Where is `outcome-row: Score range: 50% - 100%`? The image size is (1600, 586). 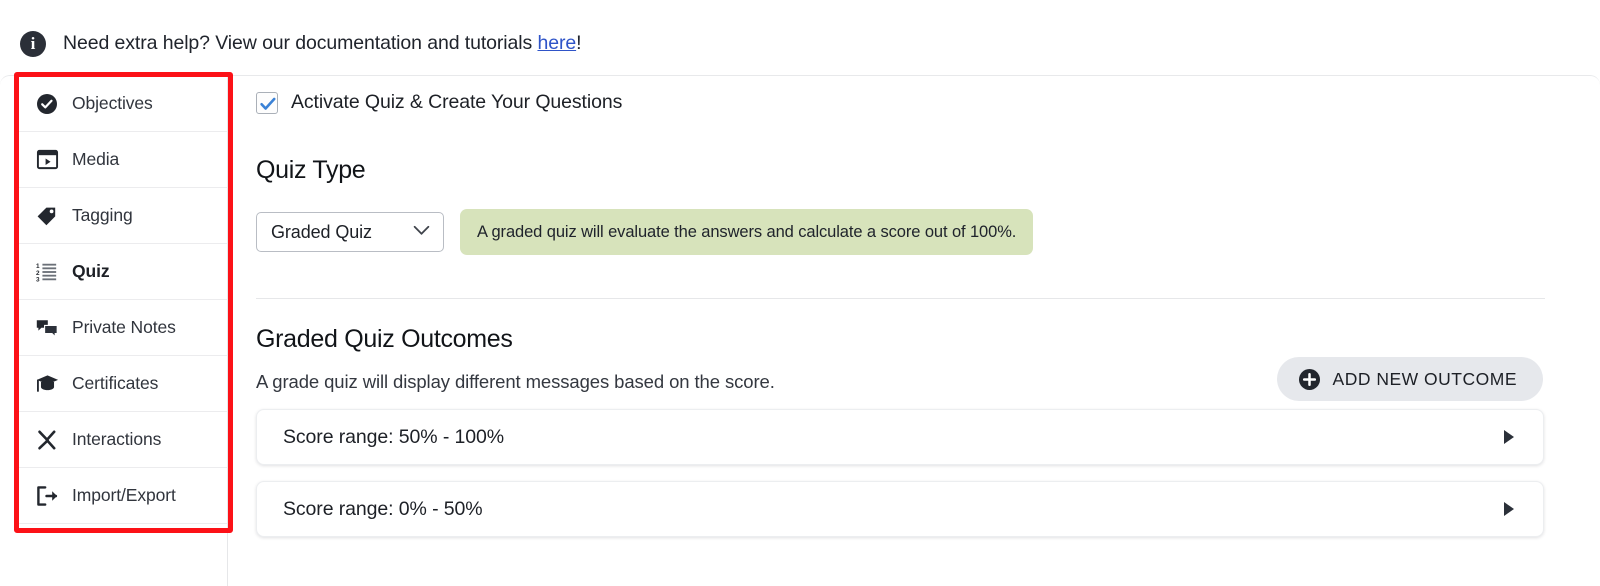
outcome-row: Score range: 50% - 100% is located at coordinates (900, 437).